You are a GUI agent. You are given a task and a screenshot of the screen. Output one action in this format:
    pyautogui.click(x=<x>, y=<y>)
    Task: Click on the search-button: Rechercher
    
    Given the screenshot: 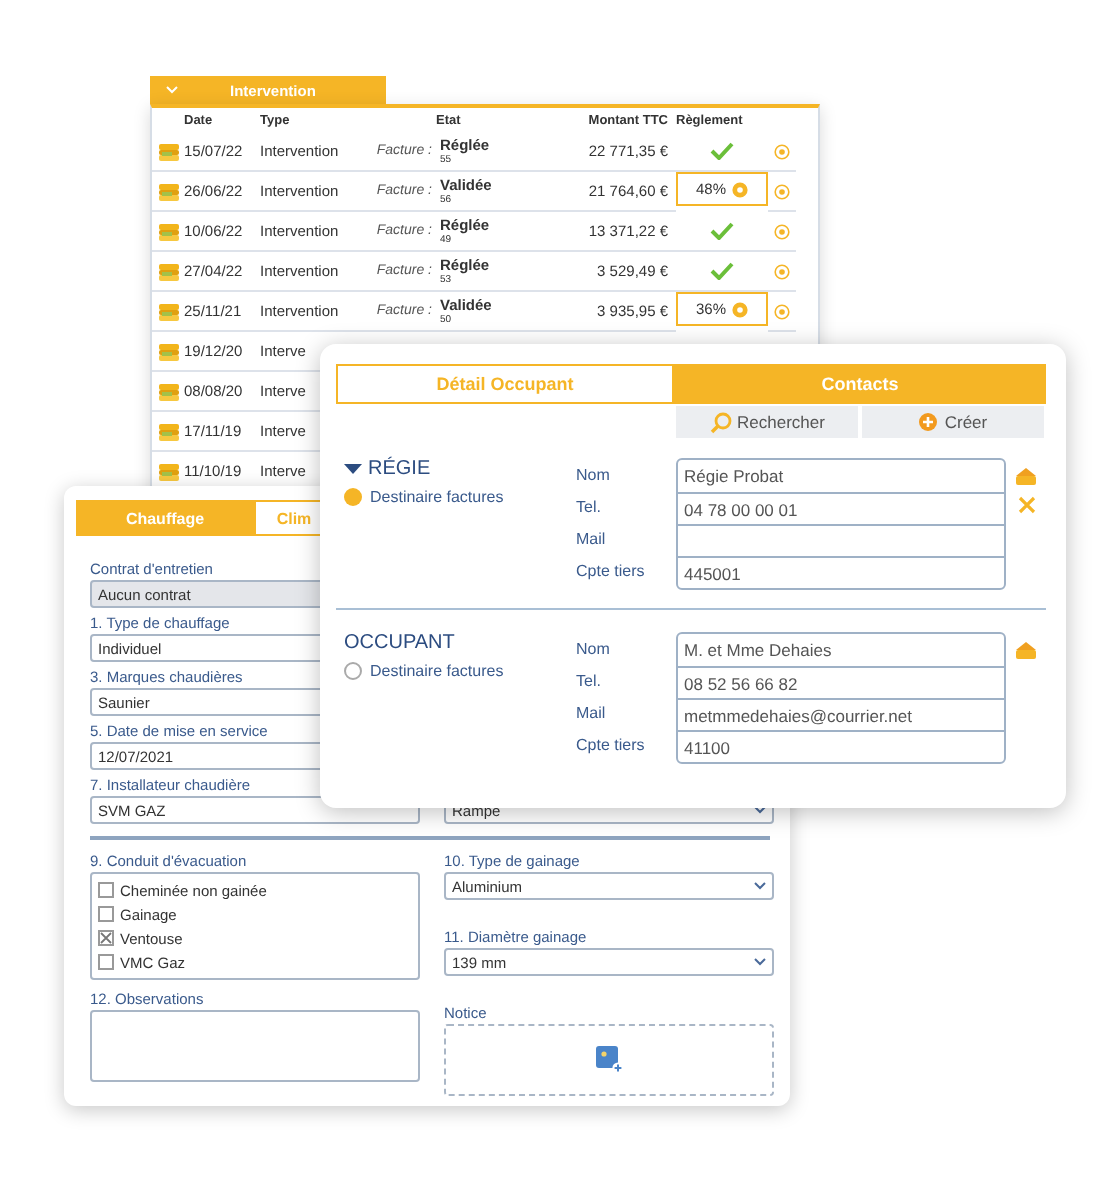 What is the action you would take?
    pyautogui.click(x=767, y=422)
    